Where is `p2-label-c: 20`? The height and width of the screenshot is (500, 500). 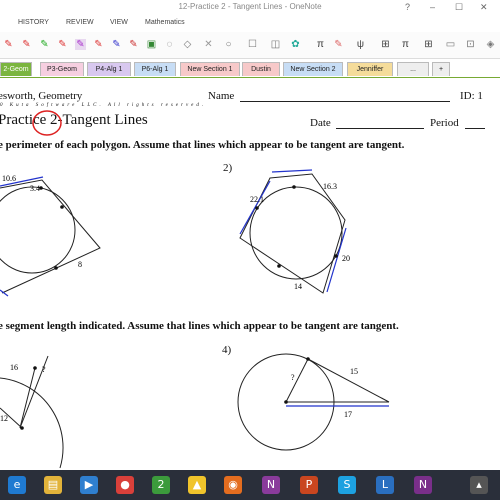
p2-label-c: 20 is located at coordinates (346, 258).